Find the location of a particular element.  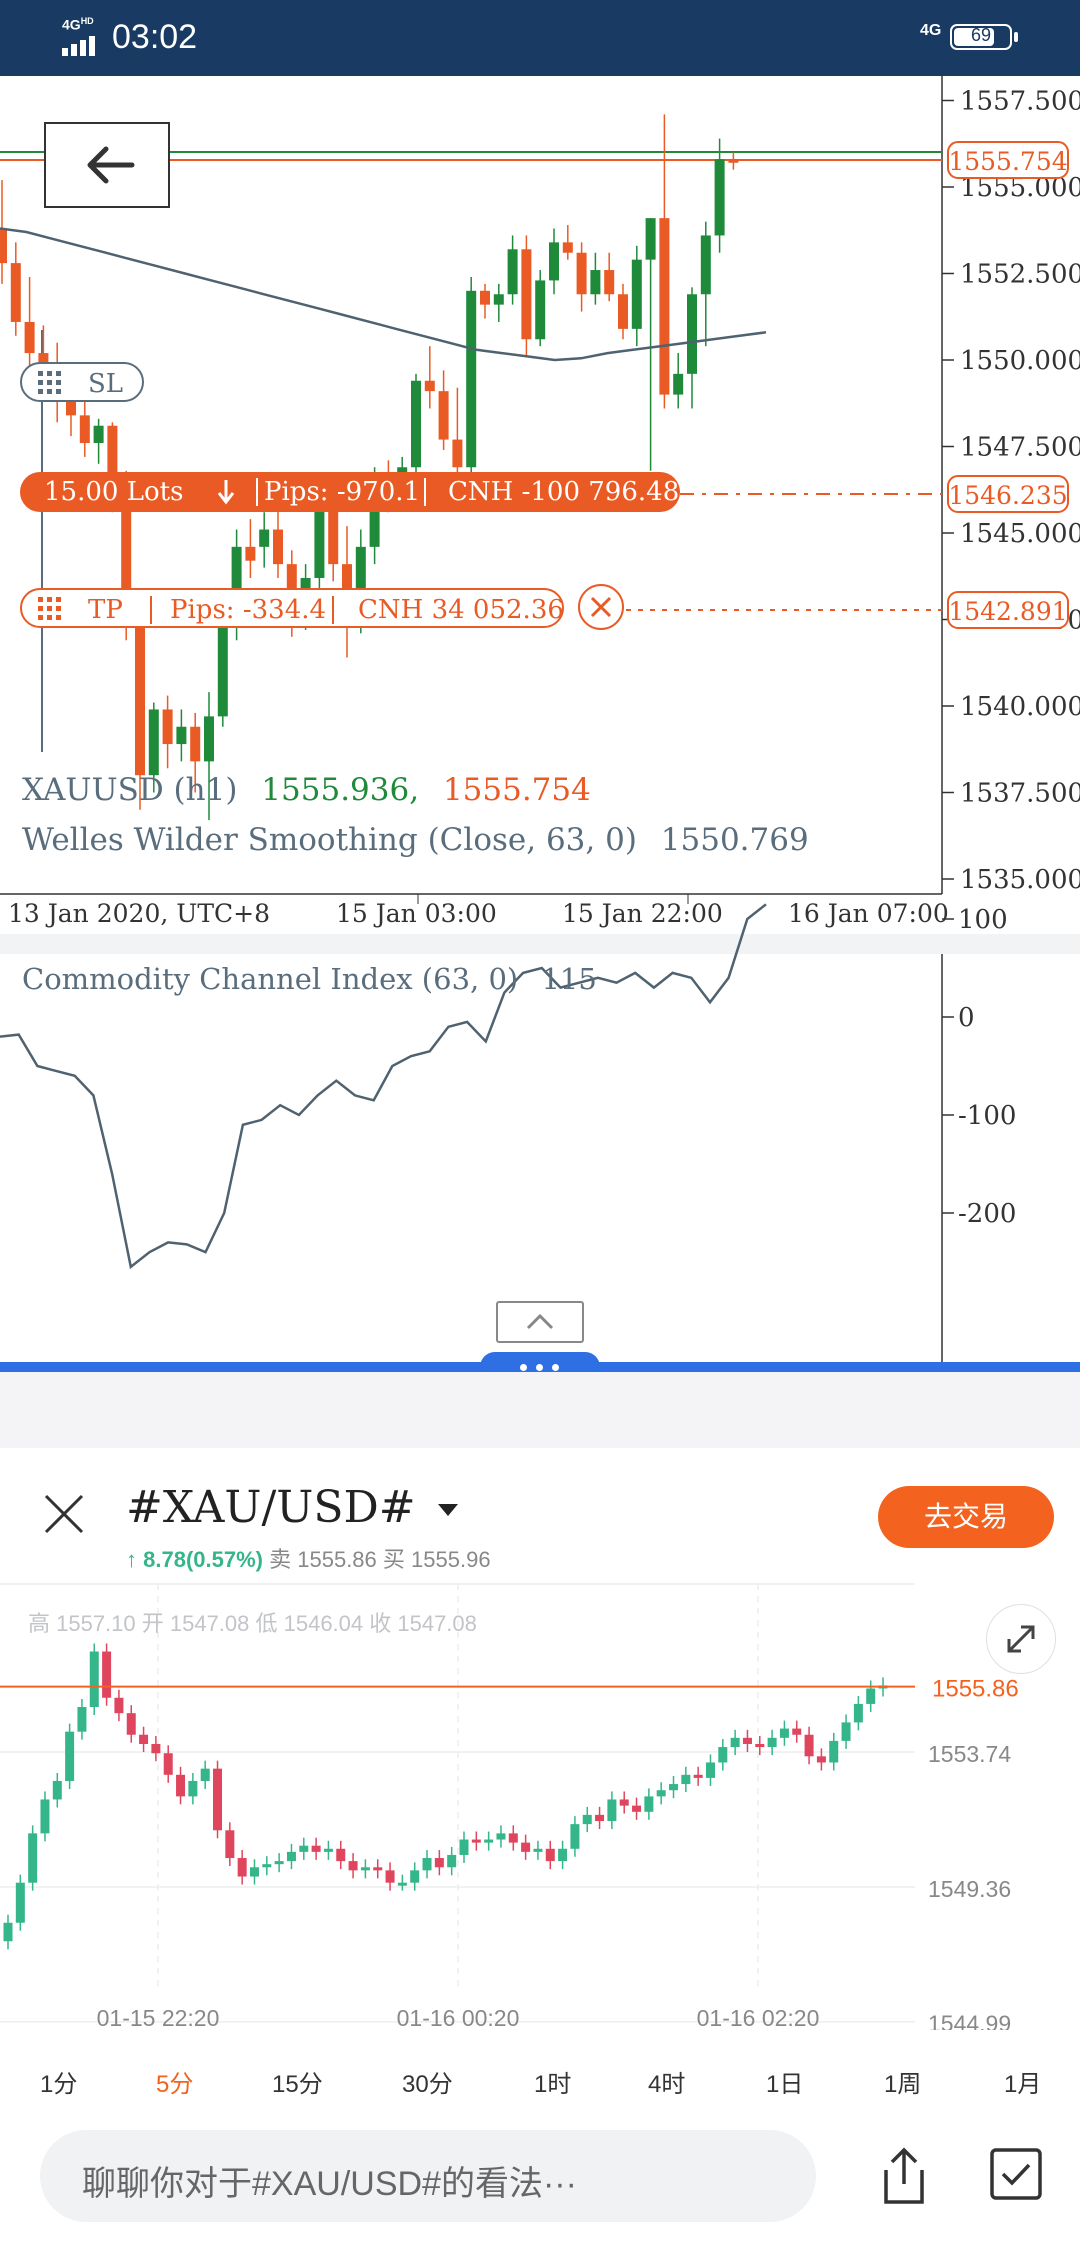

cci-tick-label: -100 is located at coordinates (987, 1116).